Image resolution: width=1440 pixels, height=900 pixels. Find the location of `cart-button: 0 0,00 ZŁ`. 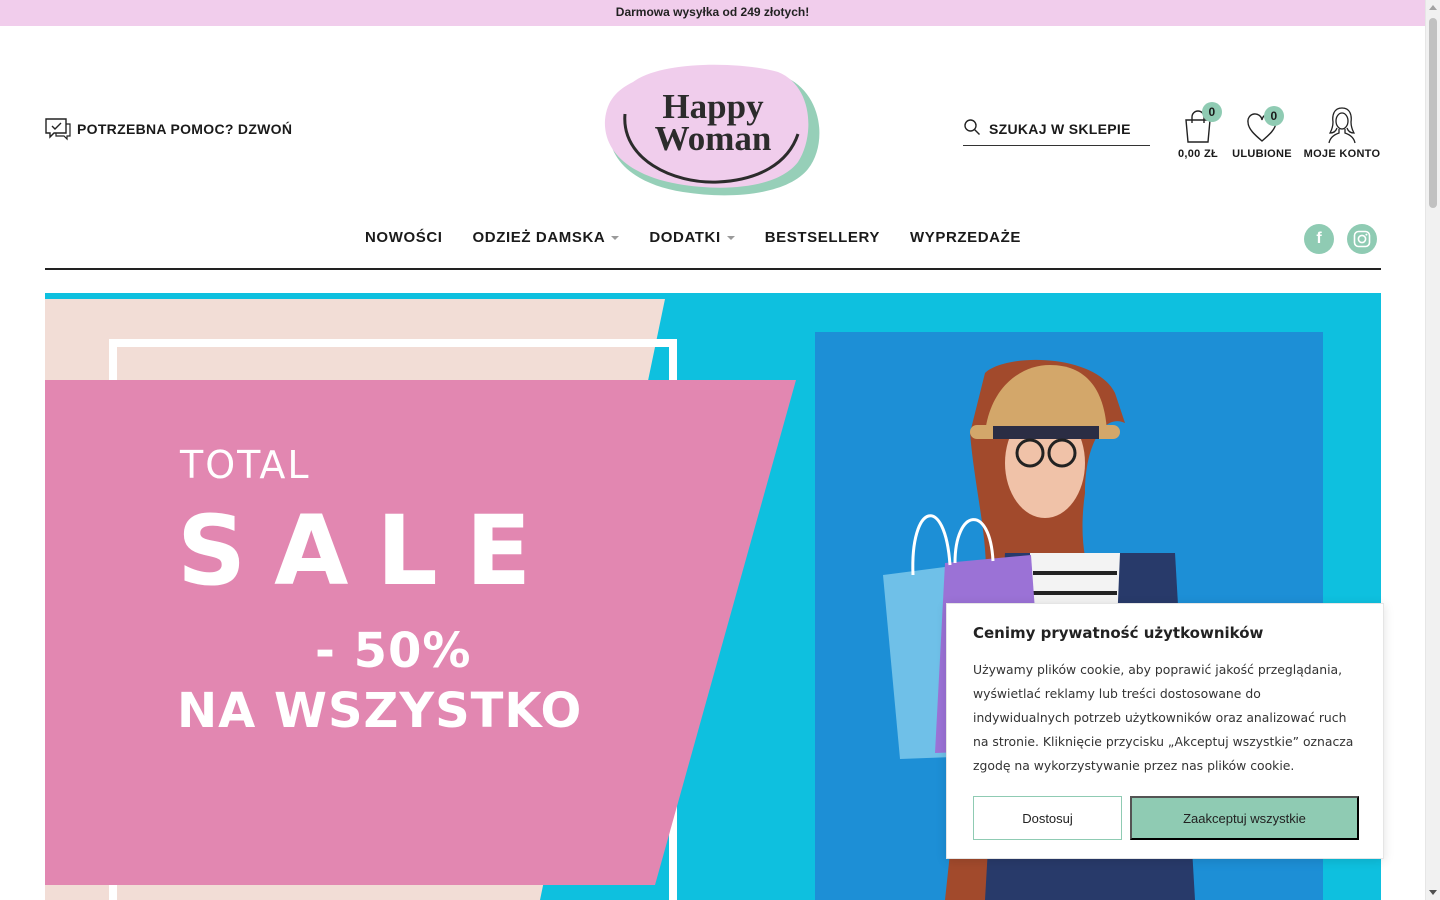

cart-button: 0 0,00 ZŁ is located at coordinates (1198, 131).